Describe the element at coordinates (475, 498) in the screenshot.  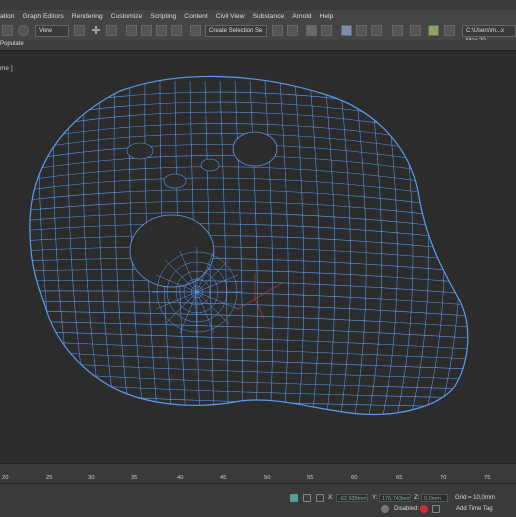
I see `grid-size-label: Grid = 10,0mm` at that location.